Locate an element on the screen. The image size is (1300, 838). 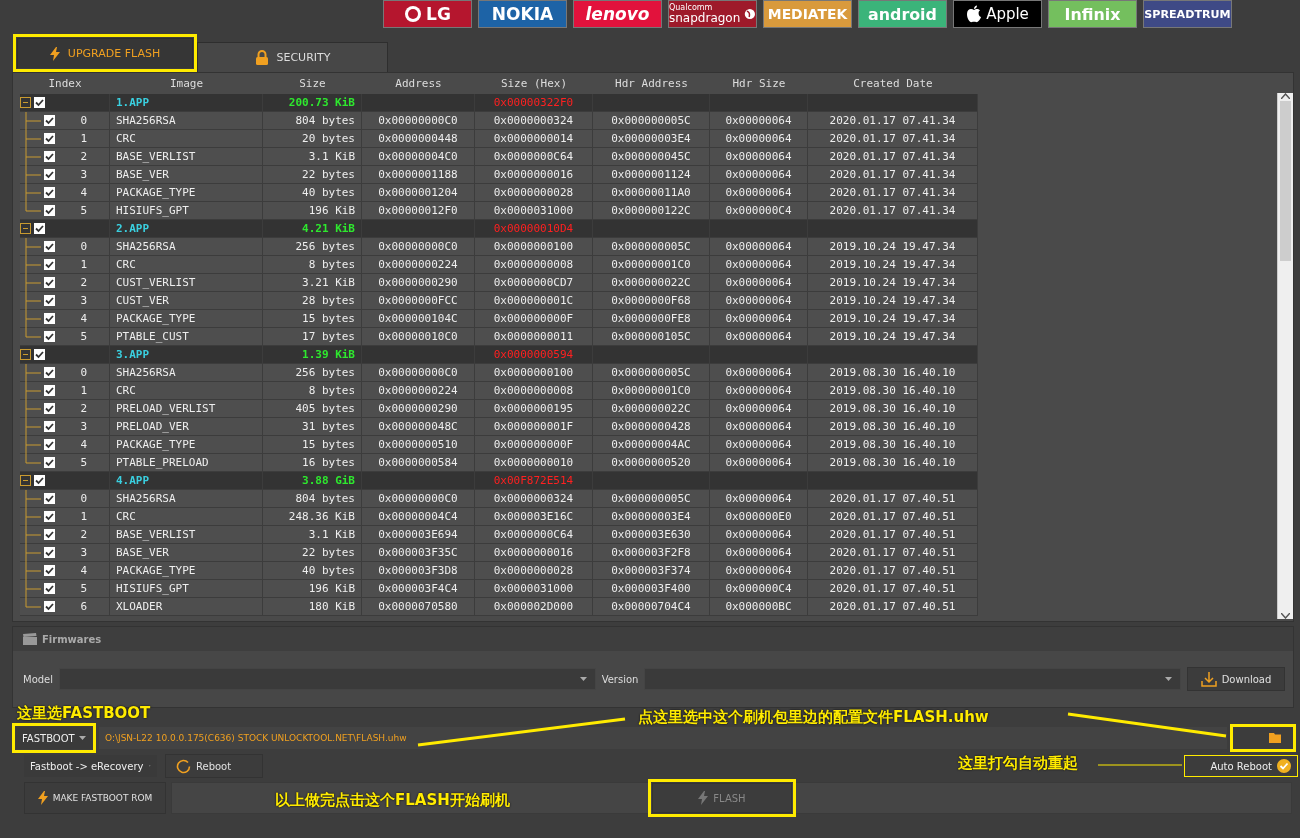
brand-logo: SPREADTRUM is located at coordinates (1187, 14).